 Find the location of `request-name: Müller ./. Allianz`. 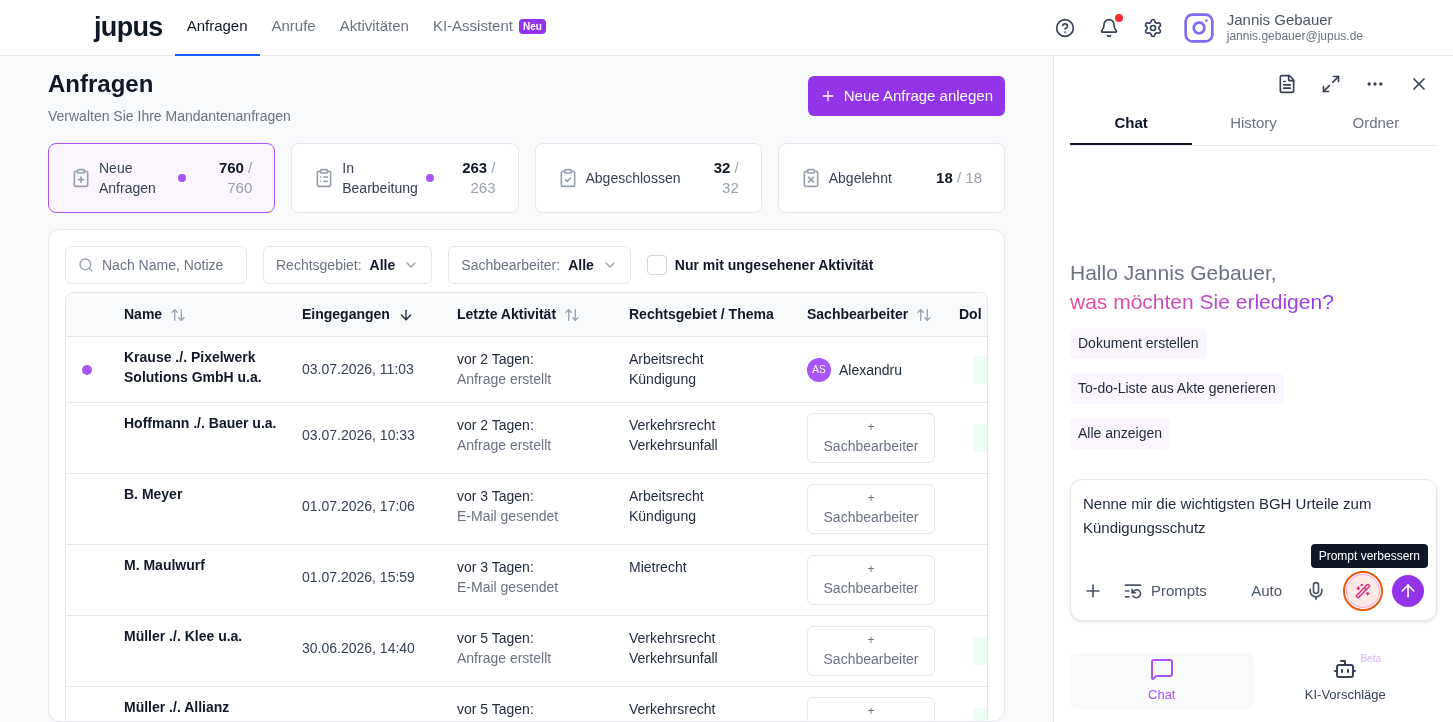

request-name: Müller ./. Allianz is located at coordinates (205, 707).